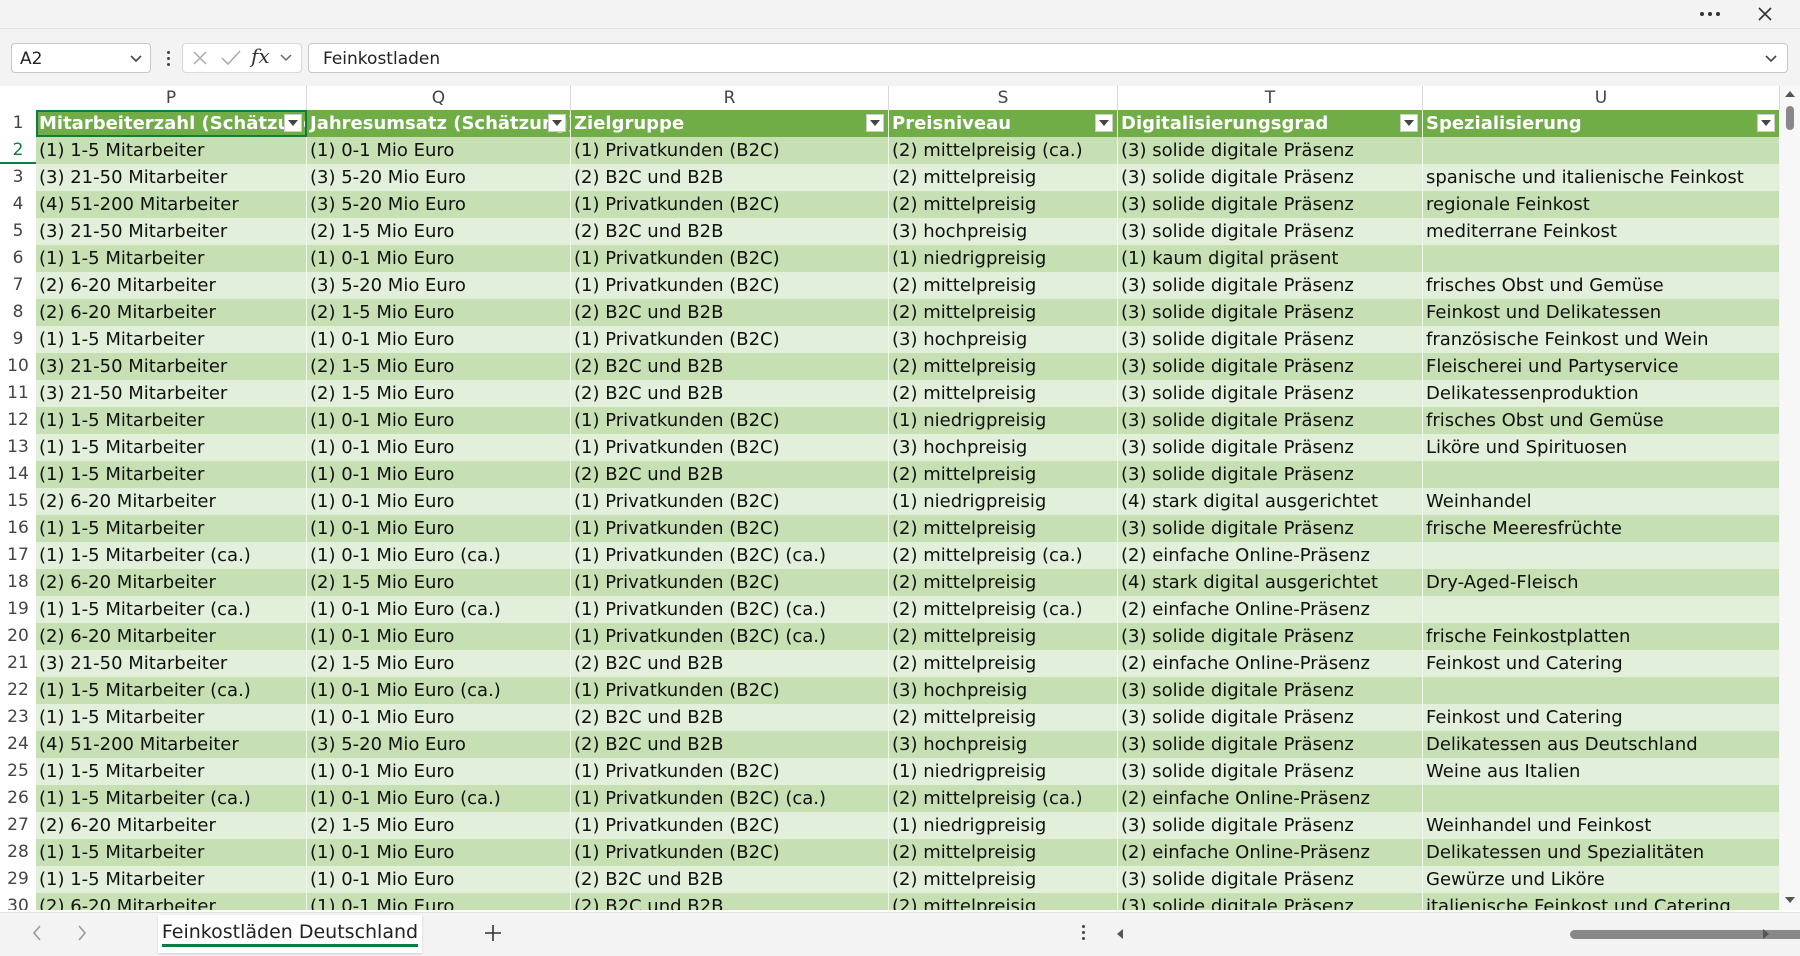 The width and height of the screenshot is (1800, 956). What do you see at coordinates (18, 204) in the screenshot?
I see `row-header: 4` at bounding box center [18, 204].